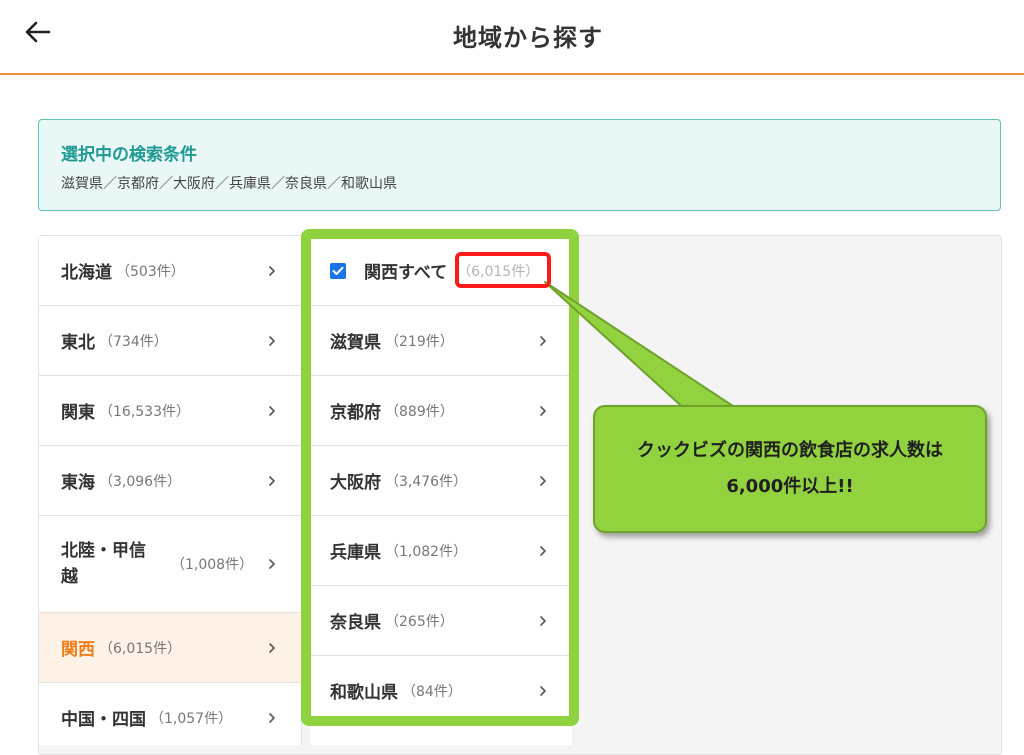 This screenshot has height=755, width=1024. I want to click on check-icon, so click(338, 270).